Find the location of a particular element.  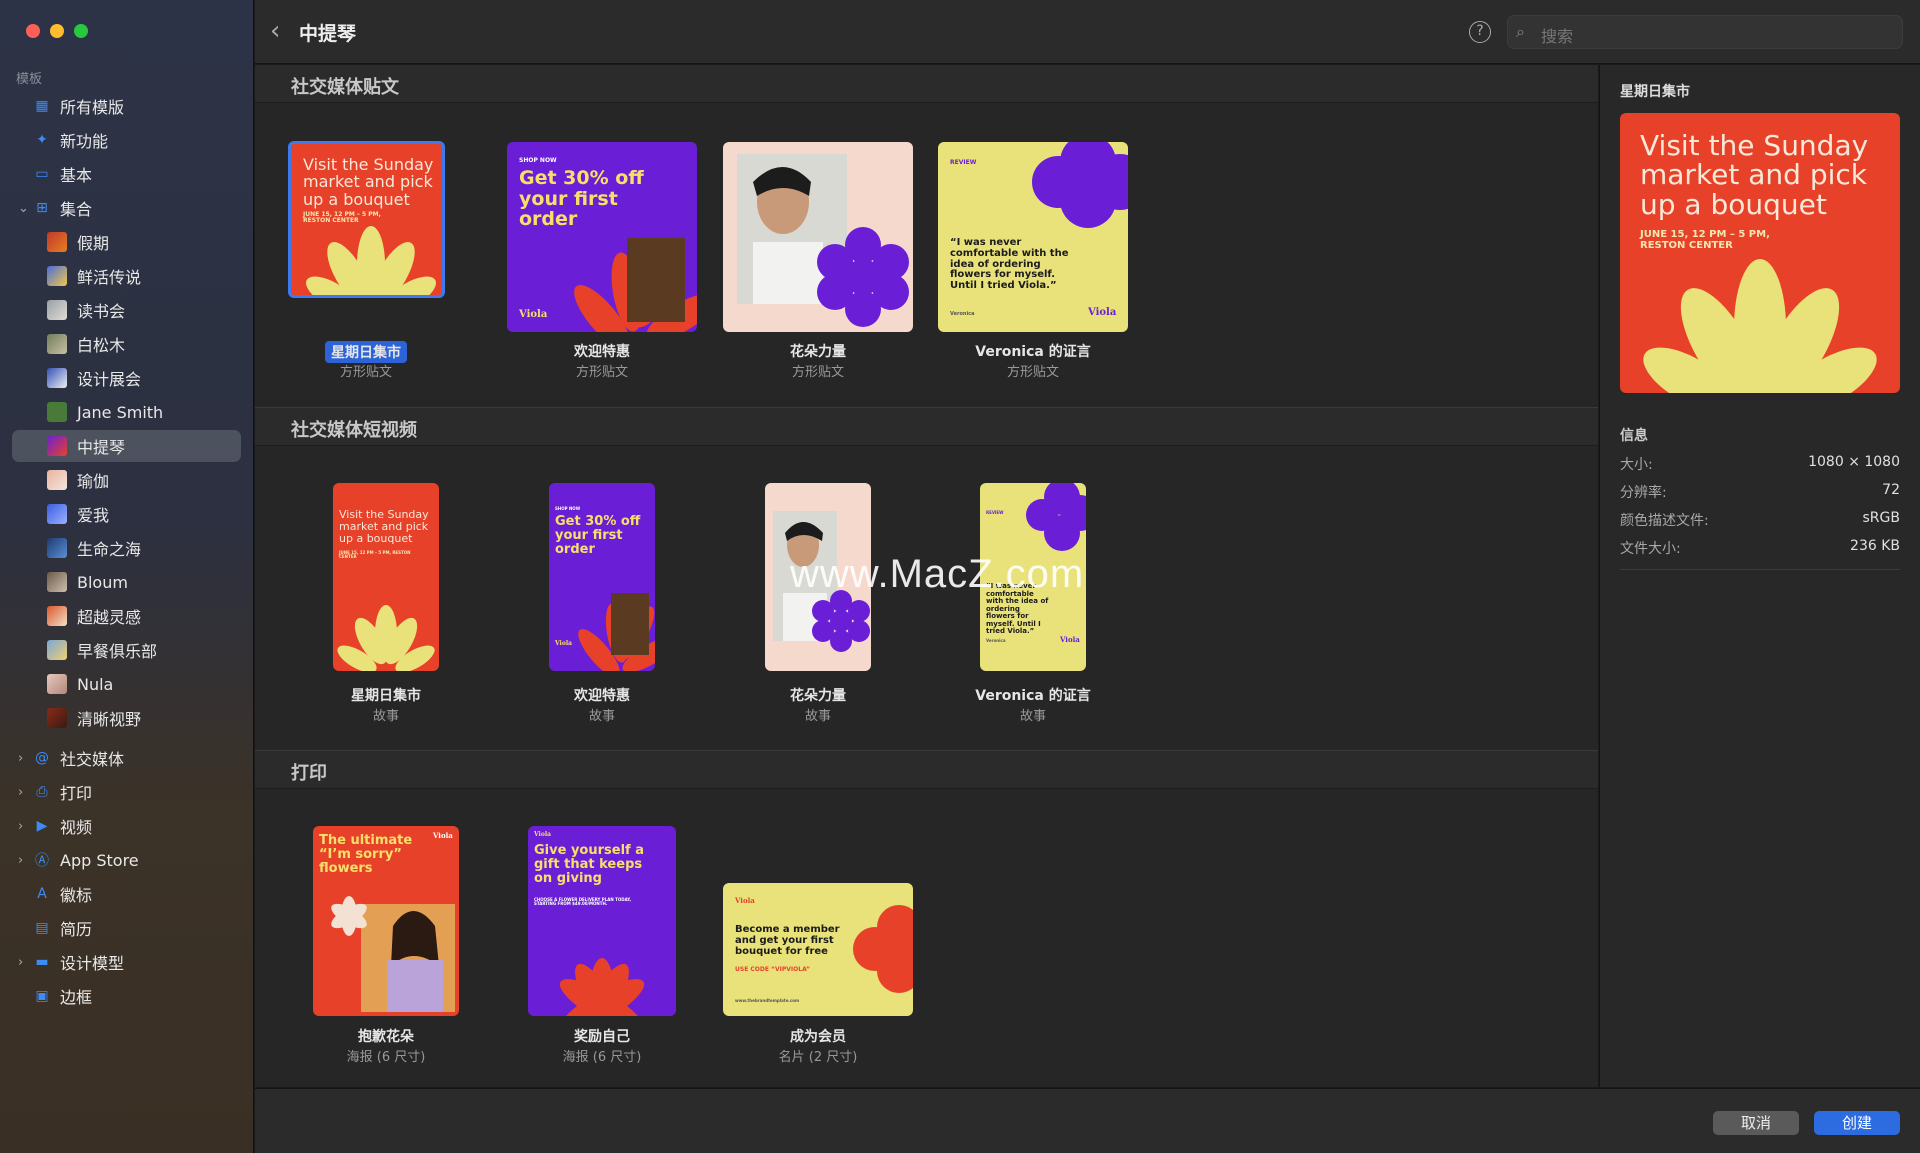

minimize-window-button is located at coordinates (57, 31).